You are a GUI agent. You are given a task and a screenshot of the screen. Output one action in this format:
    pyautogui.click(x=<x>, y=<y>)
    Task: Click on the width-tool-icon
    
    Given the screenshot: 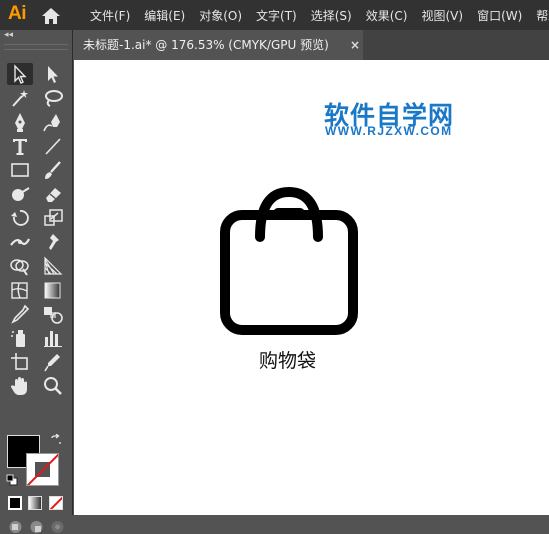 What is the action you would take?
    pyautogui.click(x=20, y=242)
    